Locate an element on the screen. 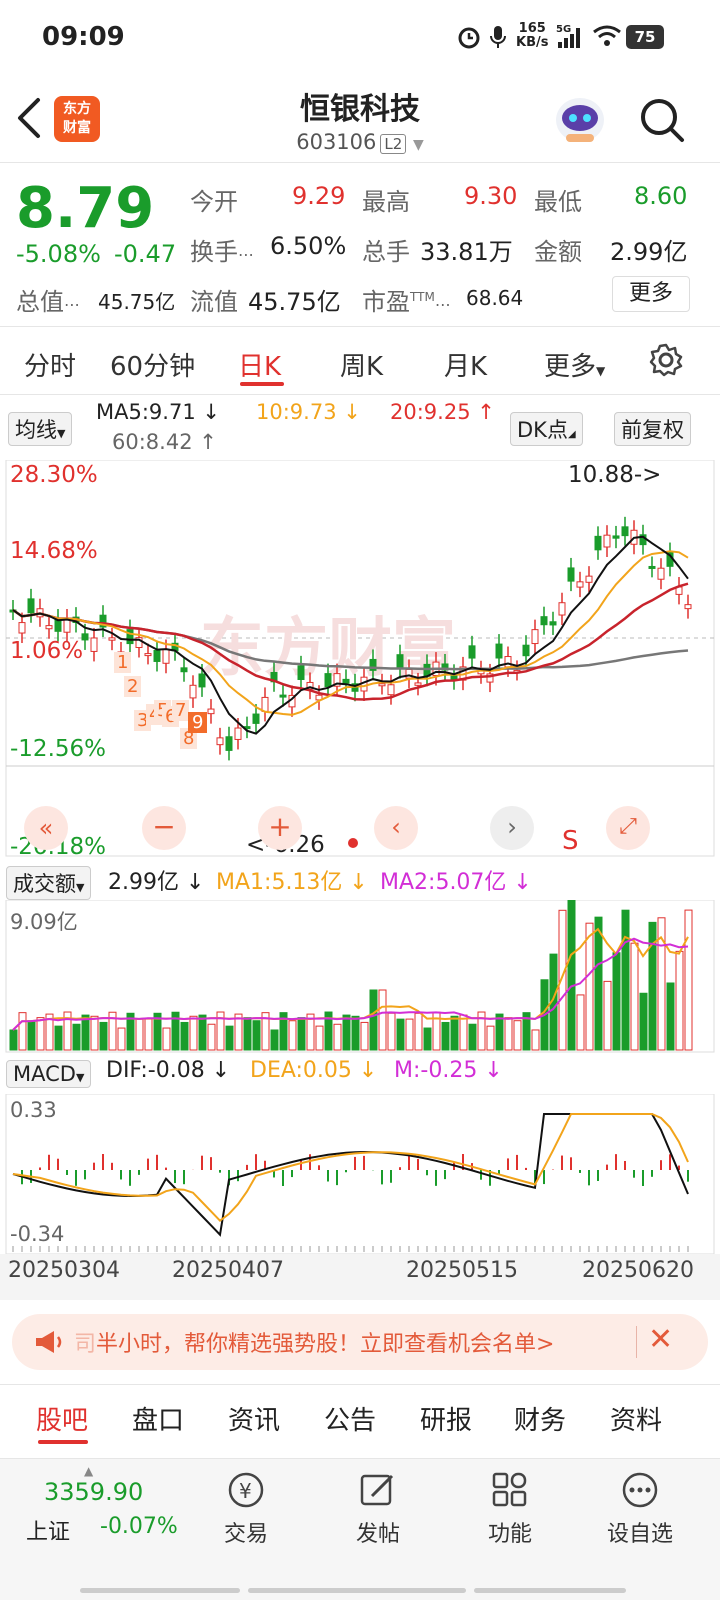 The image size is (720, 1600). tab-profile: 资料 is located at coordinates (636, 1418).